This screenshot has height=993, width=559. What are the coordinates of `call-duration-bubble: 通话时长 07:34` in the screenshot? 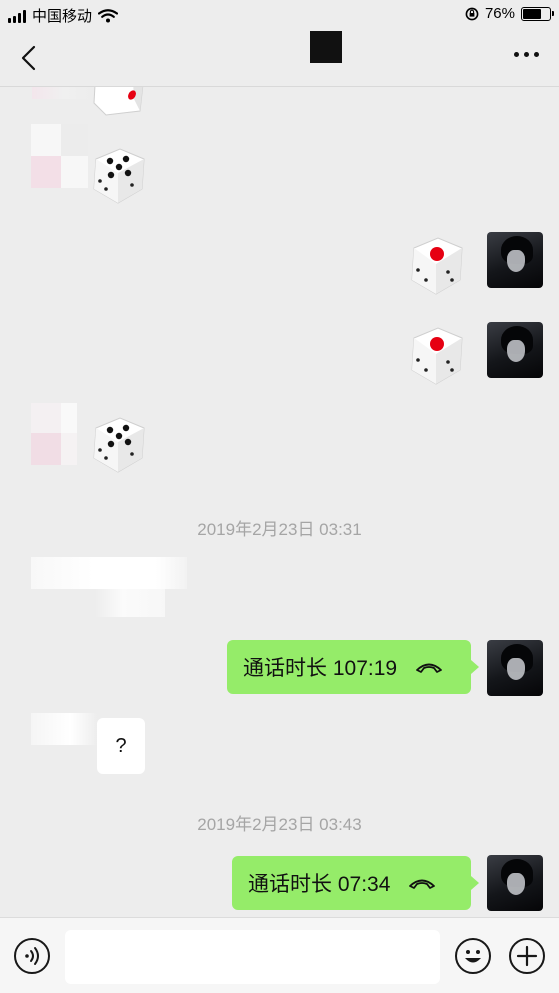 It's located at (355, 883).